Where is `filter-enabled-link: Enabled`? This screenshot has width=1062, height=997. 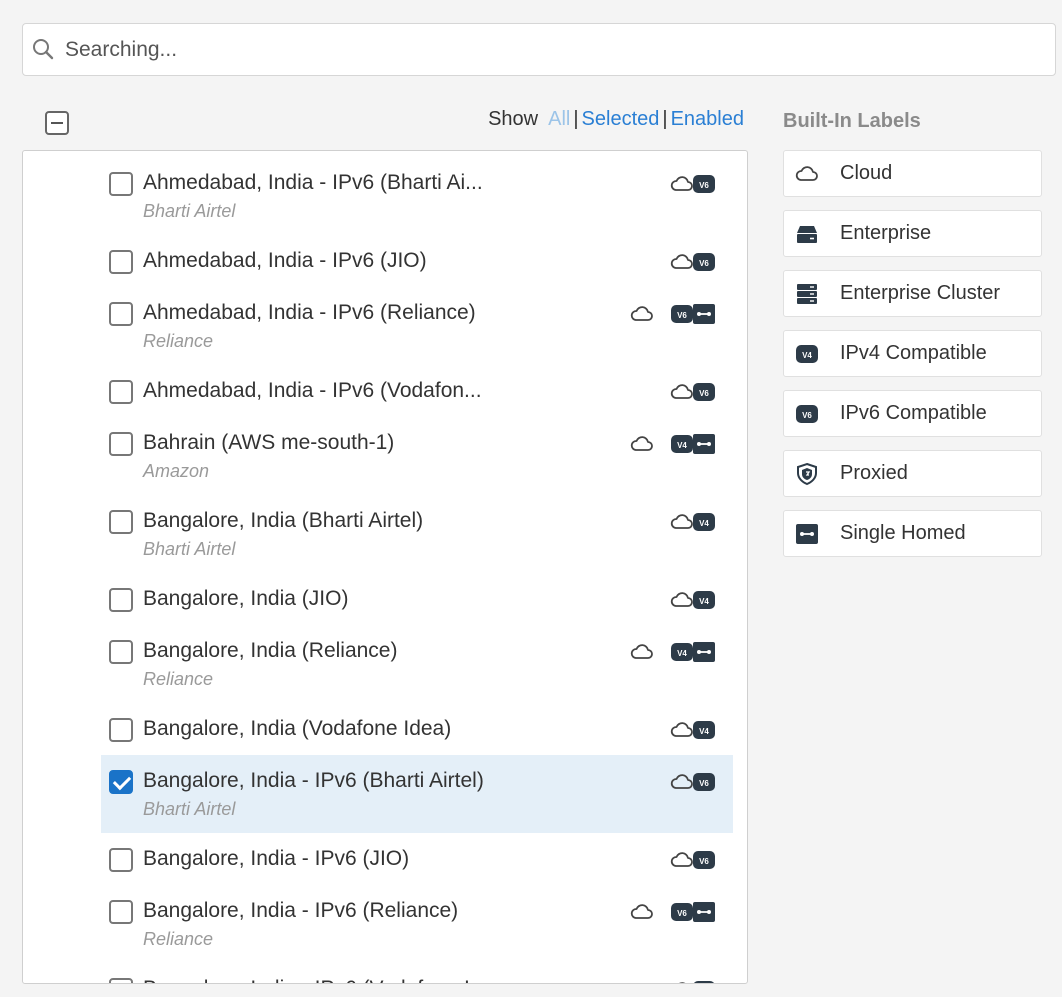 filter-enabled-link: Enabled is located at coordinates (707, 119).